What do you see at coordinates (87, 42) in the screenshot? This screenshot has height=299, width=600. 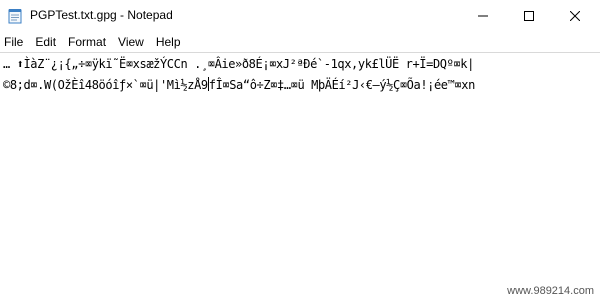 I see `menu-format: Format` at bounding box center [87, 42].